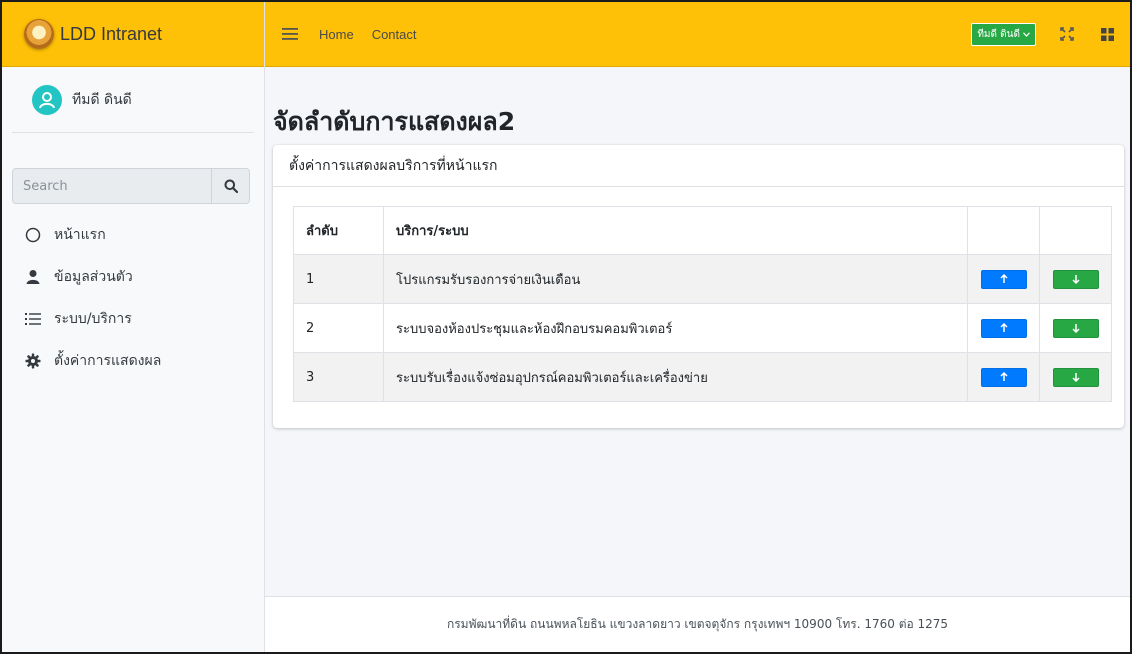  I want to click on avatar, so click(47, 99).